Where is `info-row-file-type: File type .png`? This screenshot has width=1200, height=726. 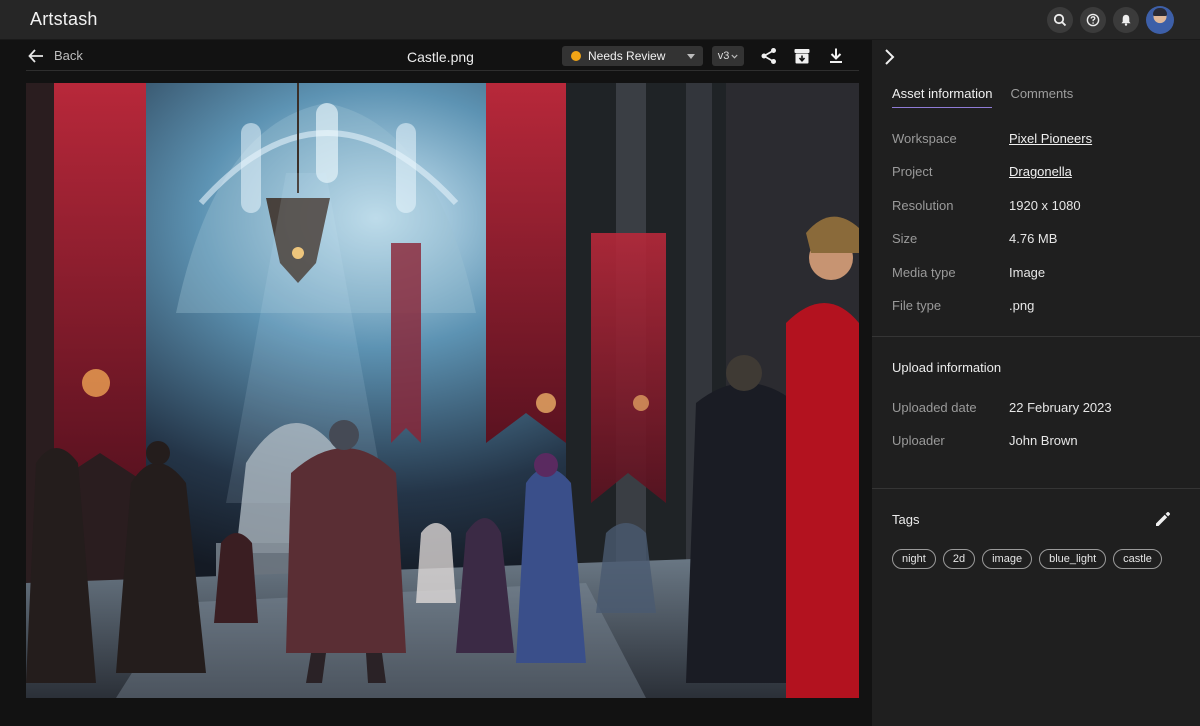
info-row-file-type: File type .png is located at coordinates (1037, 314).